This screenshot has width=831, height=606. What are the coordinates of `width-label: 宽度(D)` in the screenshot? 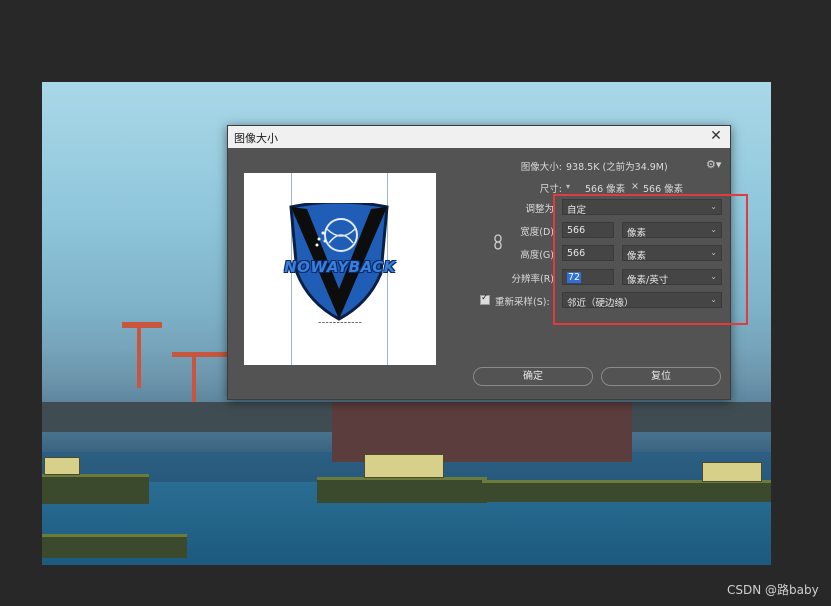 It's located at (537, 232).